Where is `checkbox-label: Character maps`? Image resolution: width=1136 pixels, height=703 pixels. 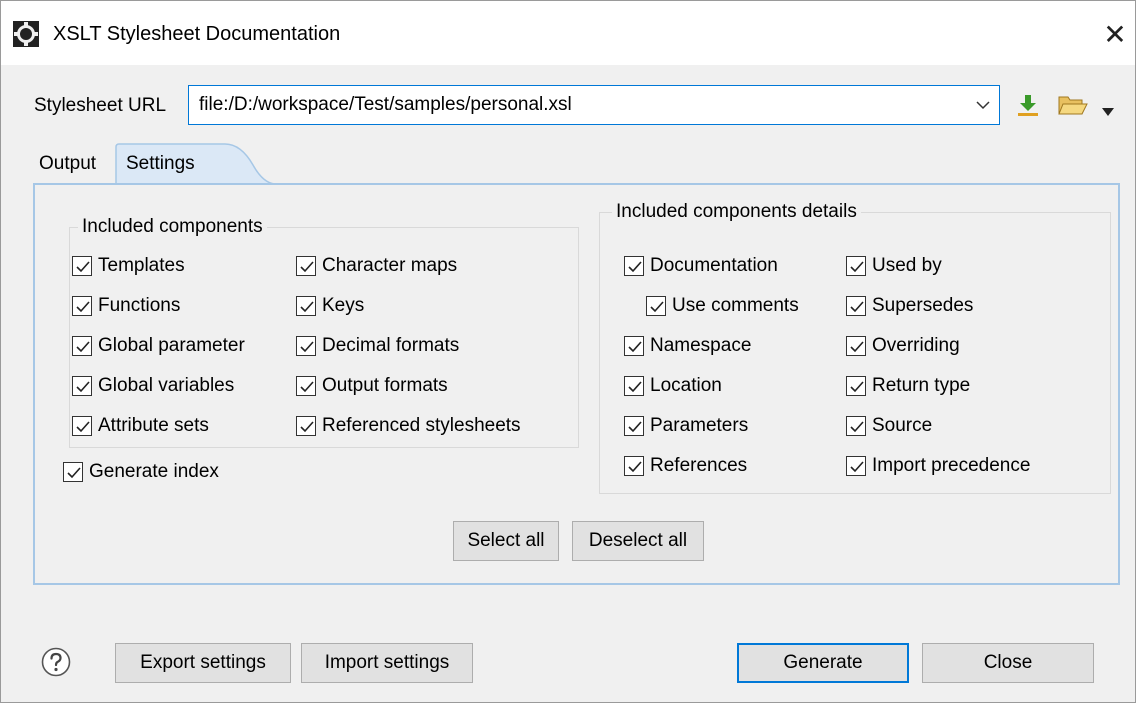 checkbox-label: Character maps is located at coordinates (390, 265).